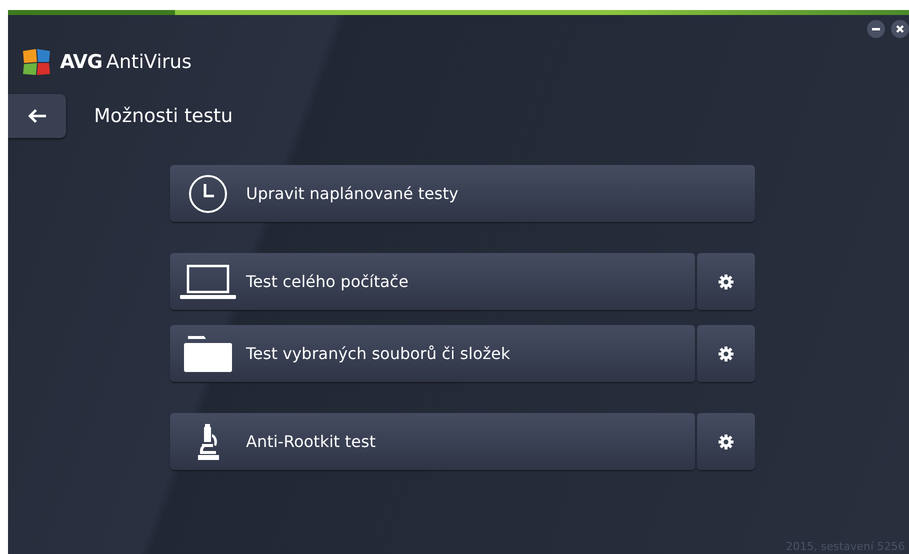  Describe the element at coordinates (432, 441) in the screenshot. I see `scan-option-button: Anti-Rootkit test` at that location.